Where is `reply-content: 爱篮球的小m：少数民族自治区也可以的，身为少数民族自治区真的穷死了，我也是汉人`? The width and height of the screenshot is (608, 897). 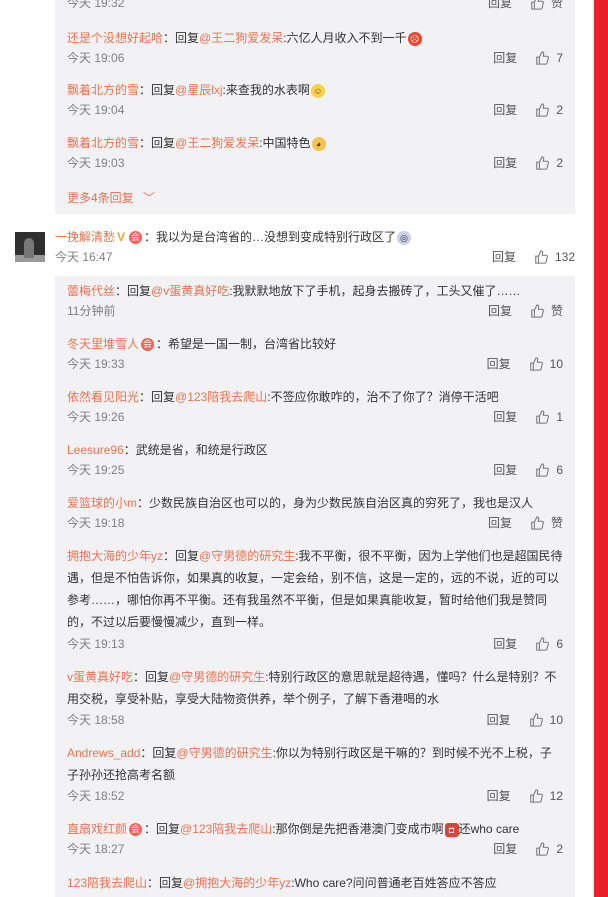 reply-content: 爱篮球的小m：少数民族自治区也可以的，身为少数民族自治区真的穷死了，我也是汉人 is located at coordinates (315, 503).